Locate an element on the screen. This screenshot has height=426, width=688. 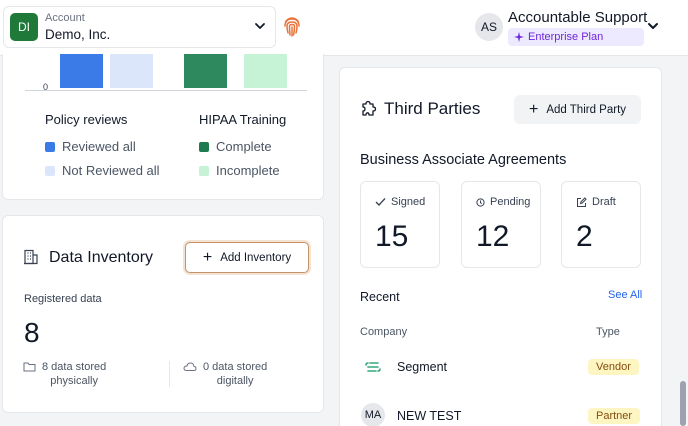
chart-axis is located at coordinates (166, 90).